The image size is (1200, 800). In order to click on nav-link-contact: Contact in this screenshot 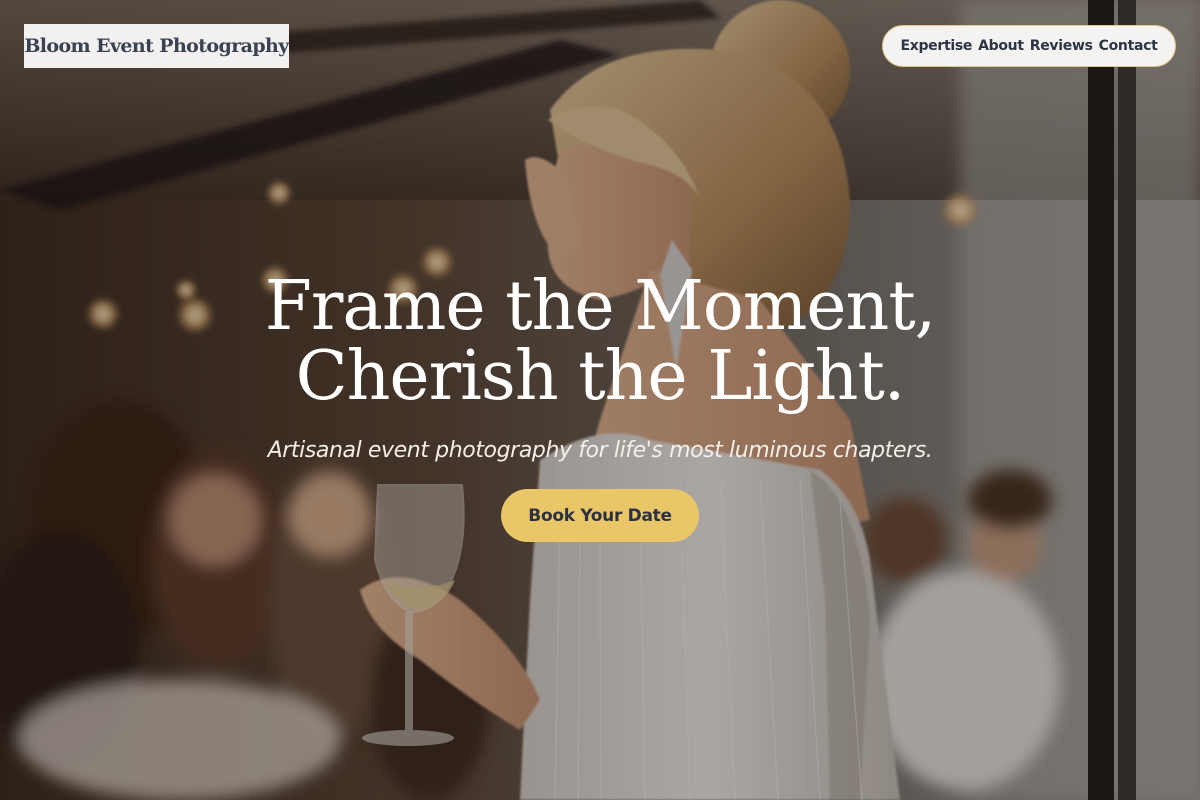, I will do `click(1128, 46)`.